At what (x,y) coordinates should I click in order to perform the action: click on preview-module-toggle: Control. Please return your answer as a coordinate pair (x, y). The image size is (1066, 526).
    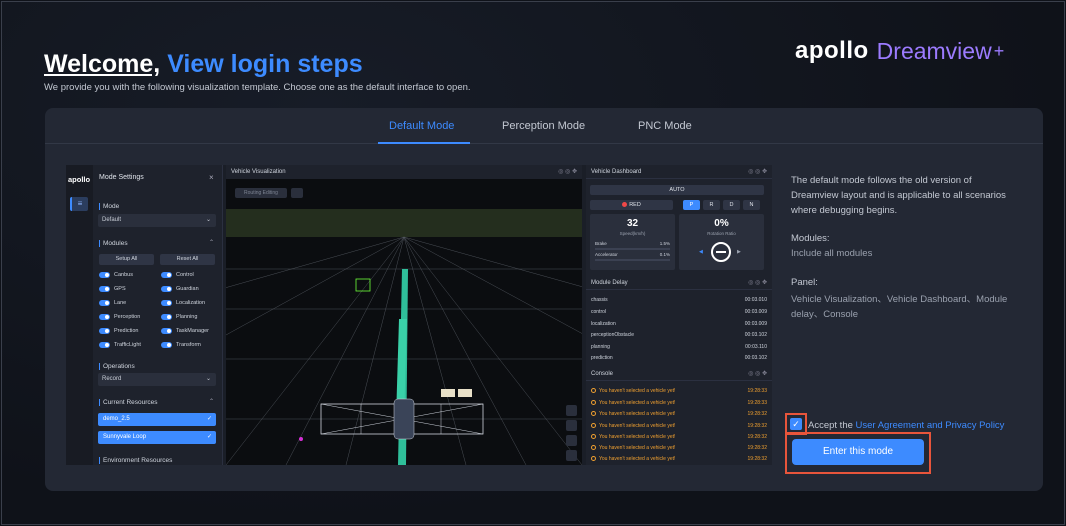
    Looking at the image, I should click on (177, 275).